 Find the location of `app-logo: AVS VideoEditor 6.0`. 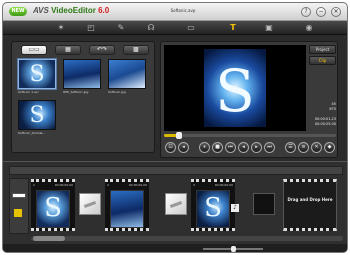

app-logo: AVS VideoEditor 6.0 is located at coordinates (71, 10).